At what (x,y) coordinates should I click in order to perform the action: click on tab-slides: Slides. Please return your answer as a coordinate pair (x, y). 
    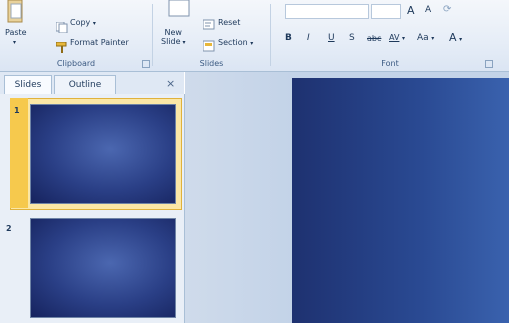
    Looking at the image, I should click on (28, 84).